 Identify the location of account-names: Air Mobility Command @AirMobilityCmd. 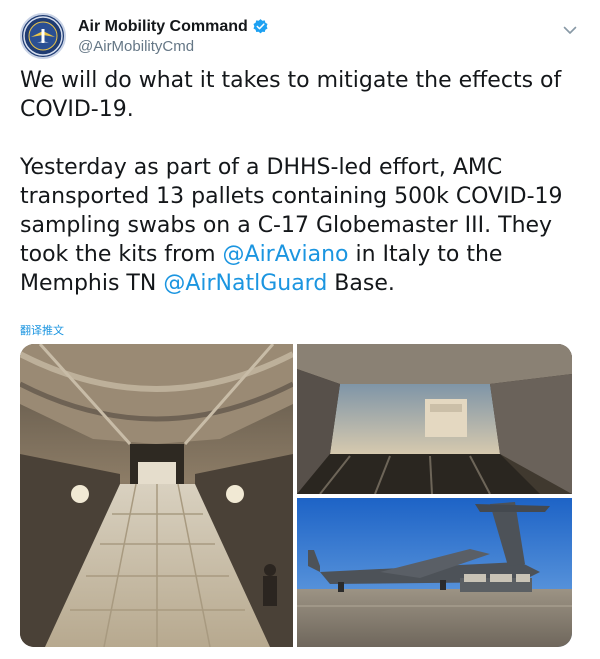
(173, 36).